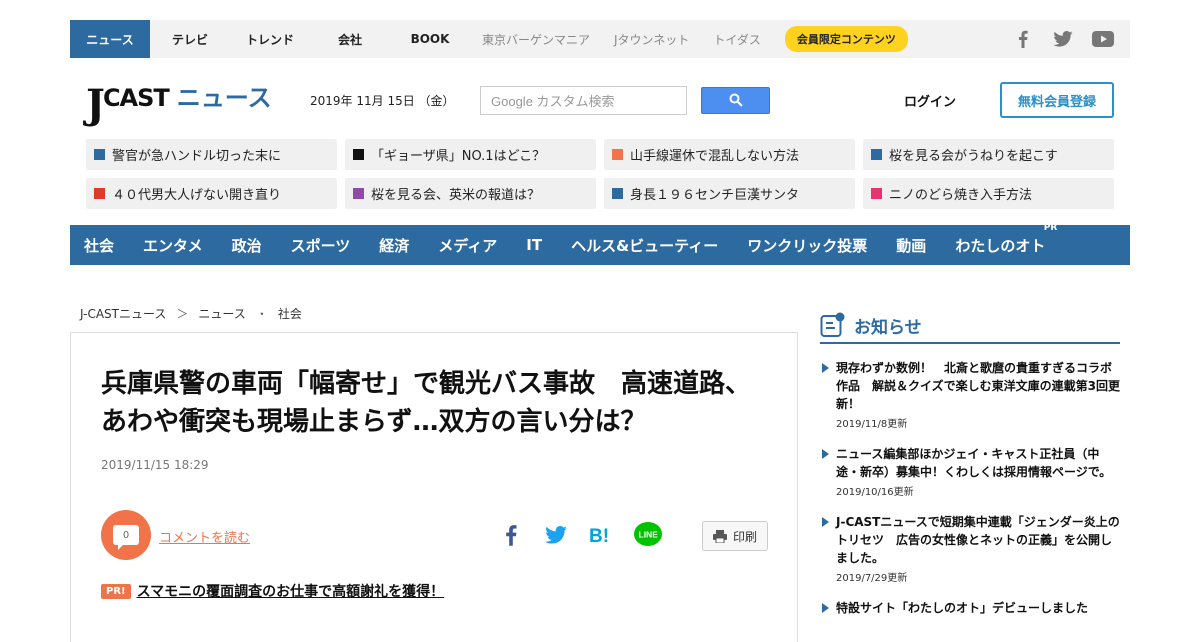  I want to click on search-icon, so click(736, 100).